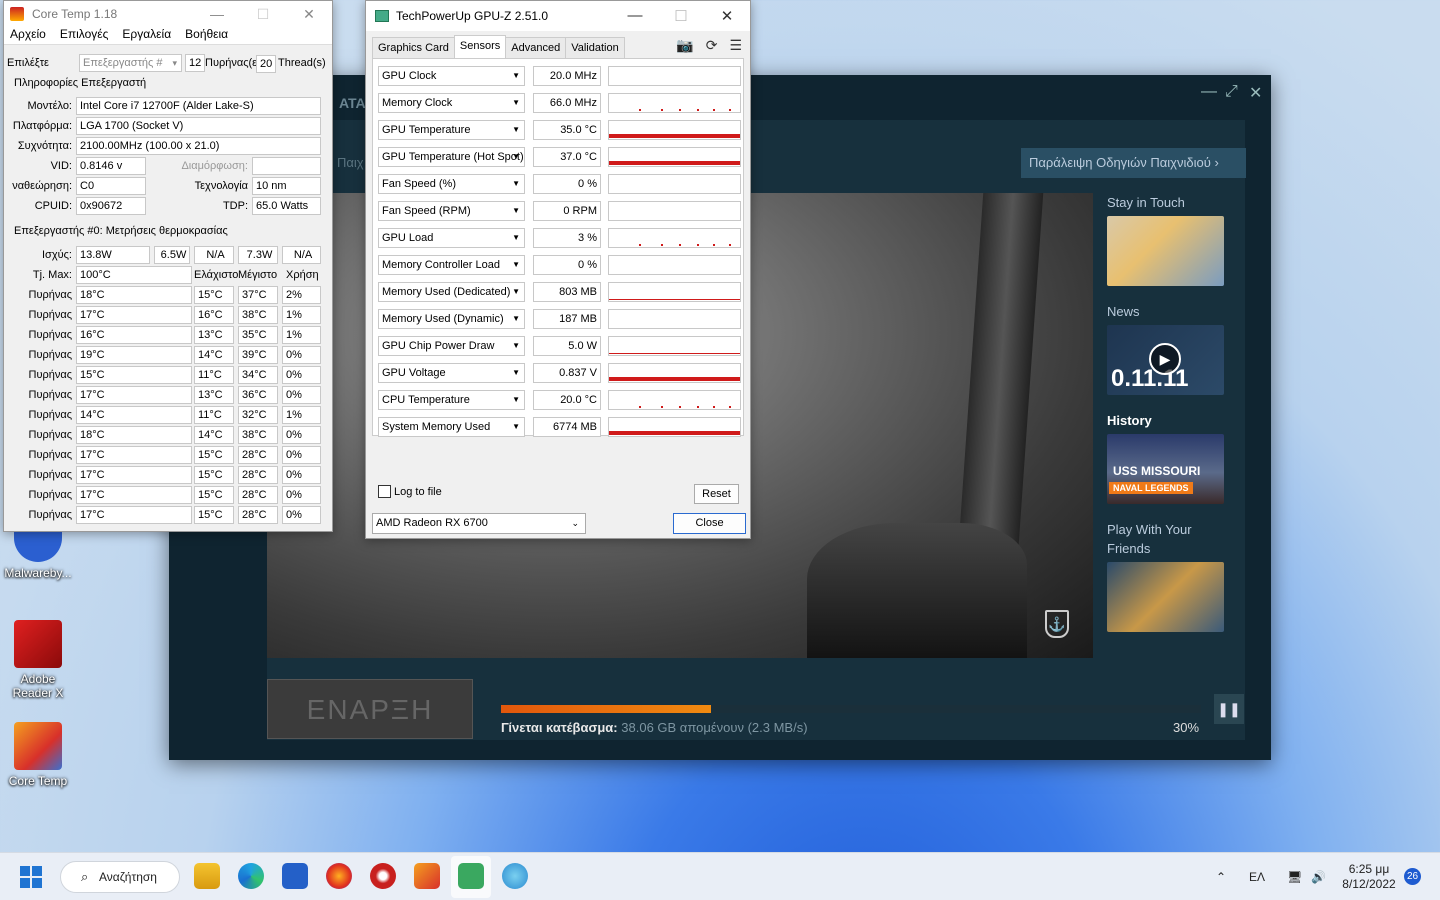 This screenshot has height=900, width=1440. Describe the element at coordinates (515, 876) in the screenshot. I see `settings-app-icon` at that location.